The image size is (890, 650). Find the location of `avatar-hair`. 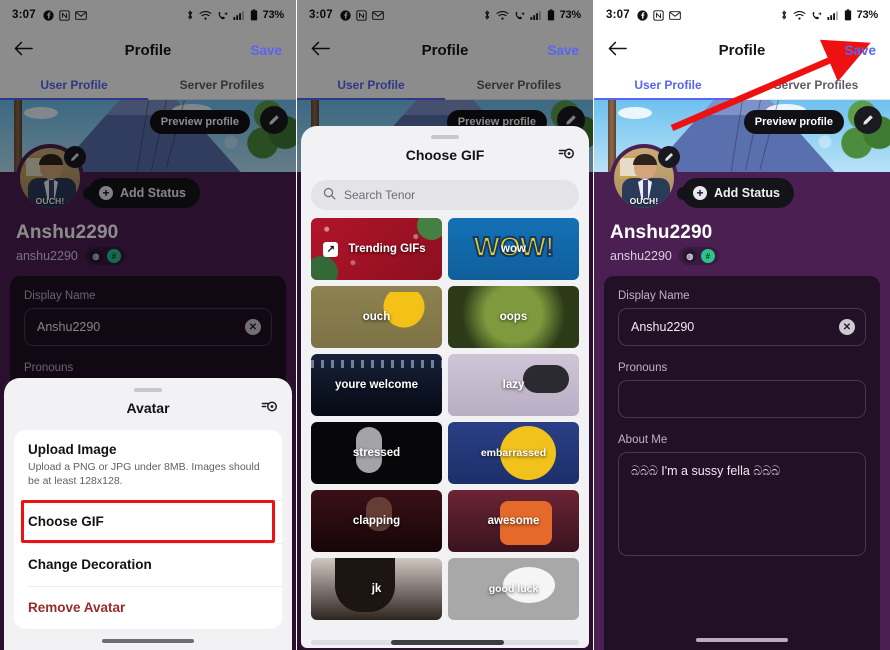

avatar-hair is located at coordinates (645, 159).